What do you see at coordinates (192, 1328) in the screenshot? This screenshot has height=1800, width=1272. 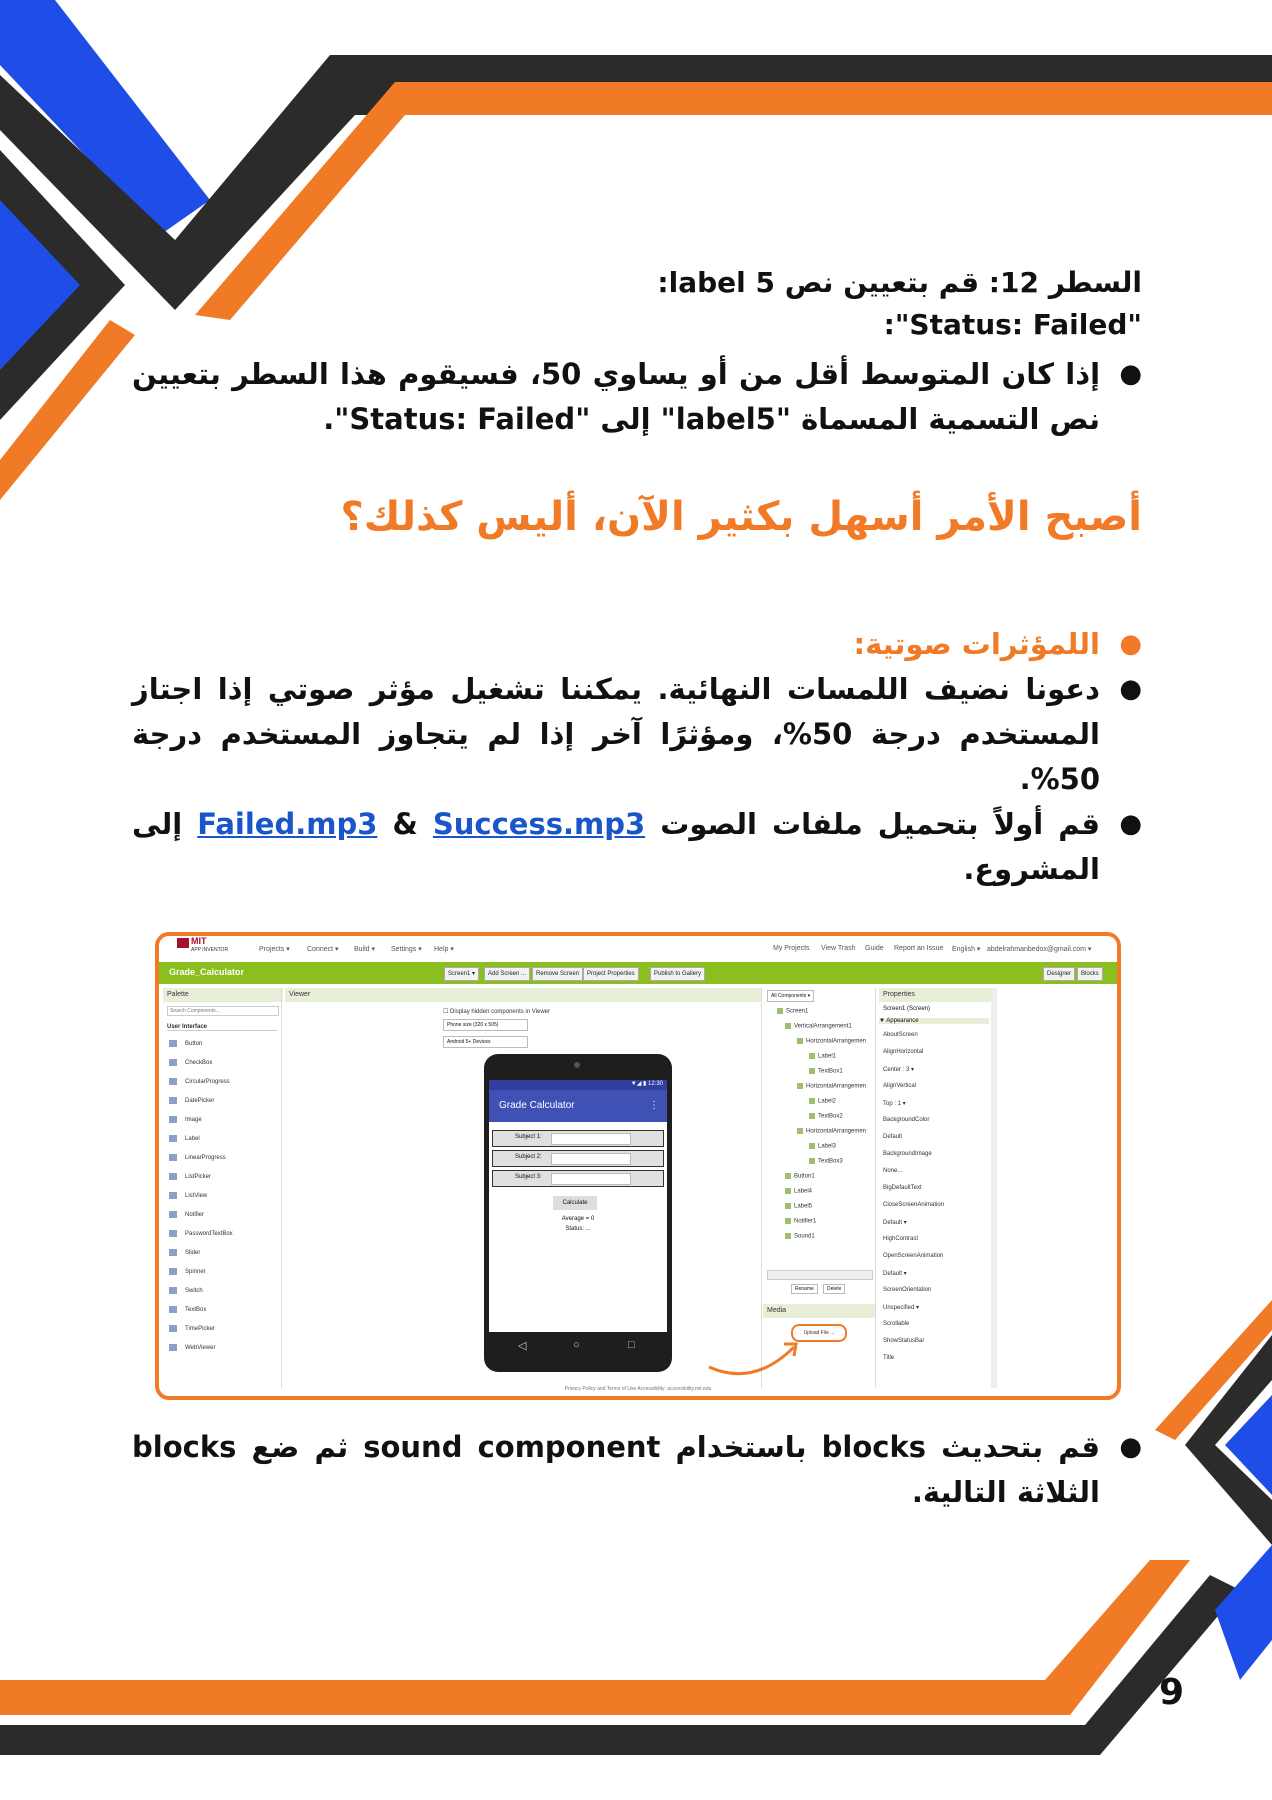 I see `palette-item: TimePicker` at bounding box center [192, 1328].